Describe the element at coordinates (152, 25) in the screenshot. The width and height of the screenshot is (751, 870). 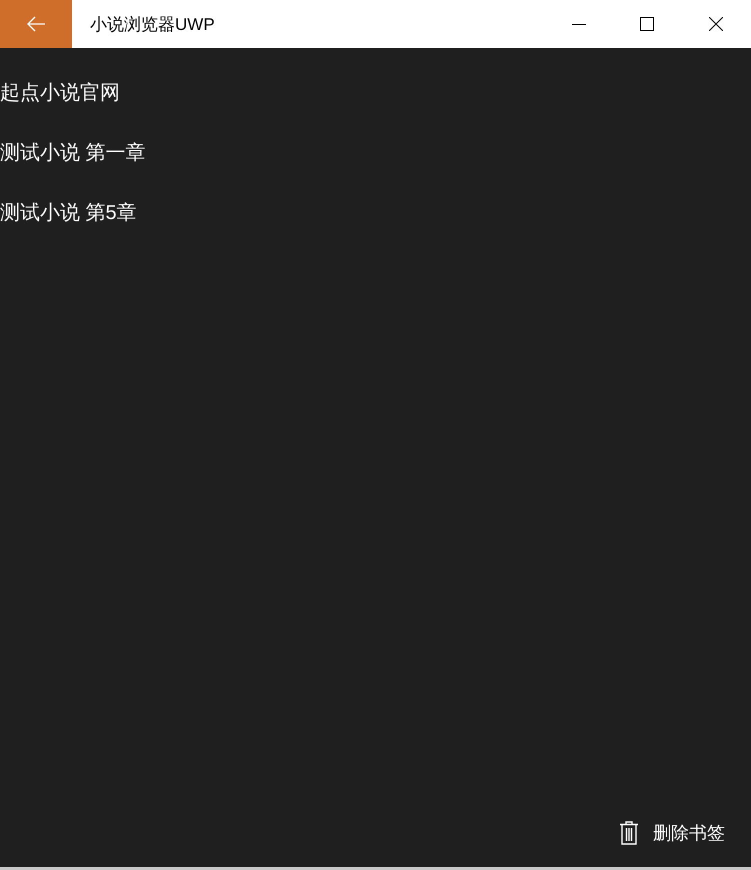
I see `window-title: 小说浏览器UWP` at that location.